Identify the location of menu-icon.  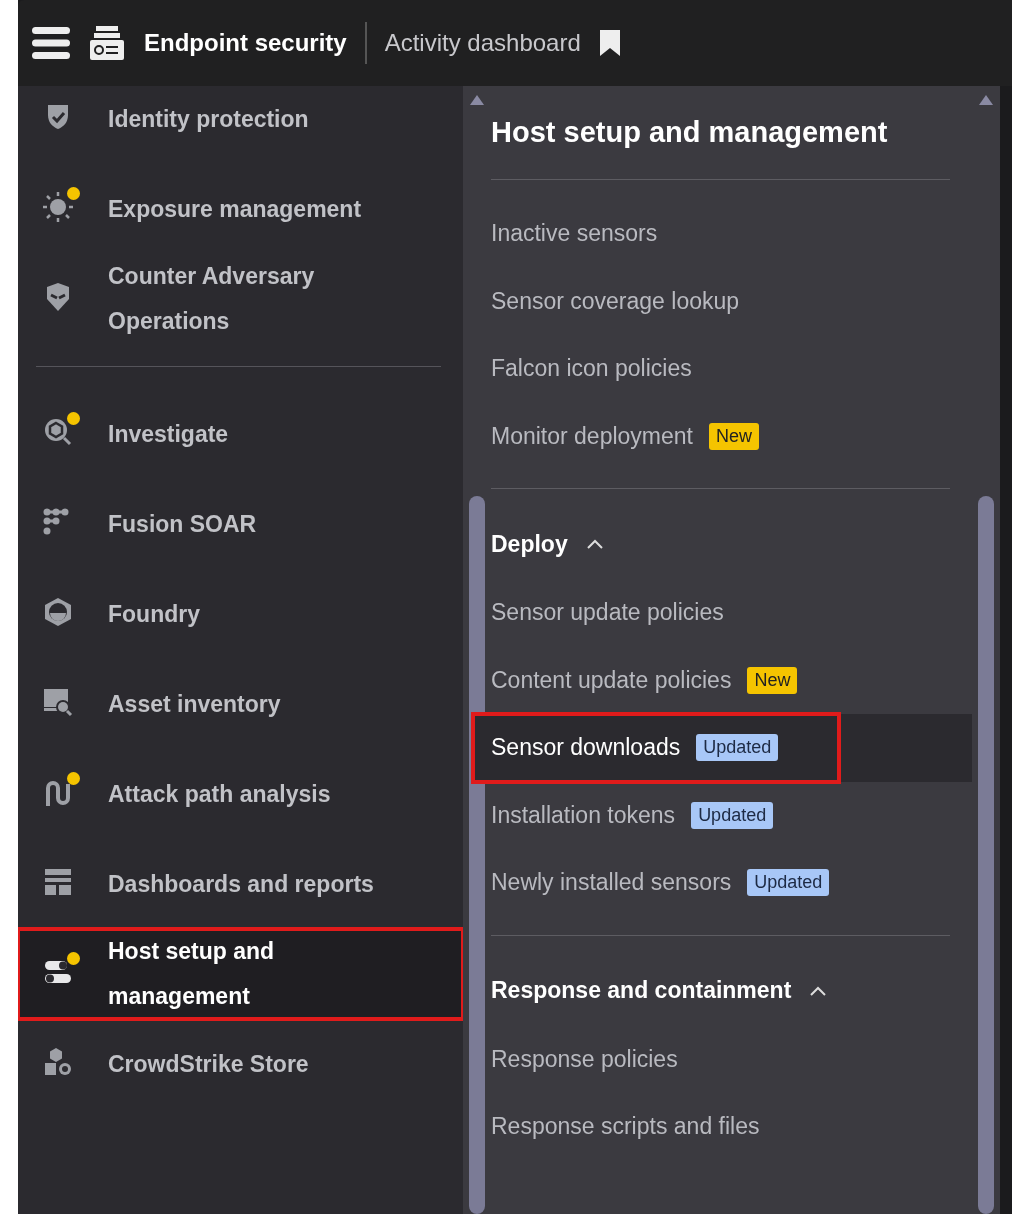
(51, 43).